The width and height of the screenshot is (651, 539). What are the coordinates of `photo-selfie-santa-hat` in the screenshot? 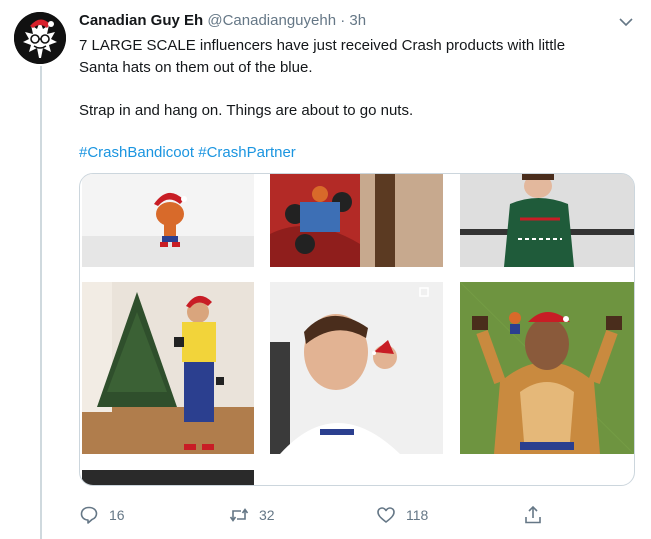 It's located at (356, 368).